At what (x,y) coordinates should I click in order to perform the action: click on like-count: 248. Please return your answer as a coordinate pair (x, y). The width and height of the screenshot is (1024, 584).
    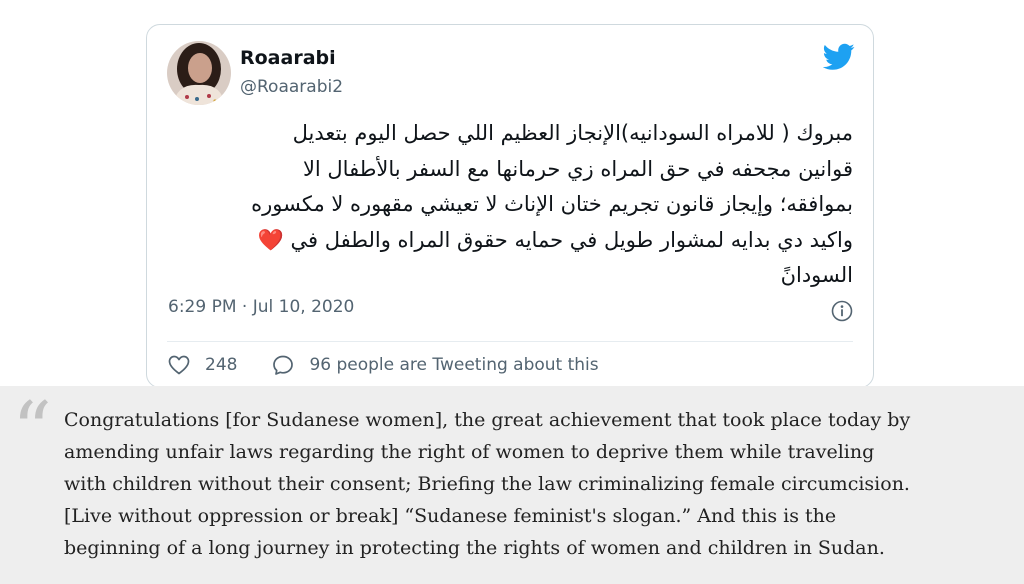
    Looking at the image, I should click on (221, 365).